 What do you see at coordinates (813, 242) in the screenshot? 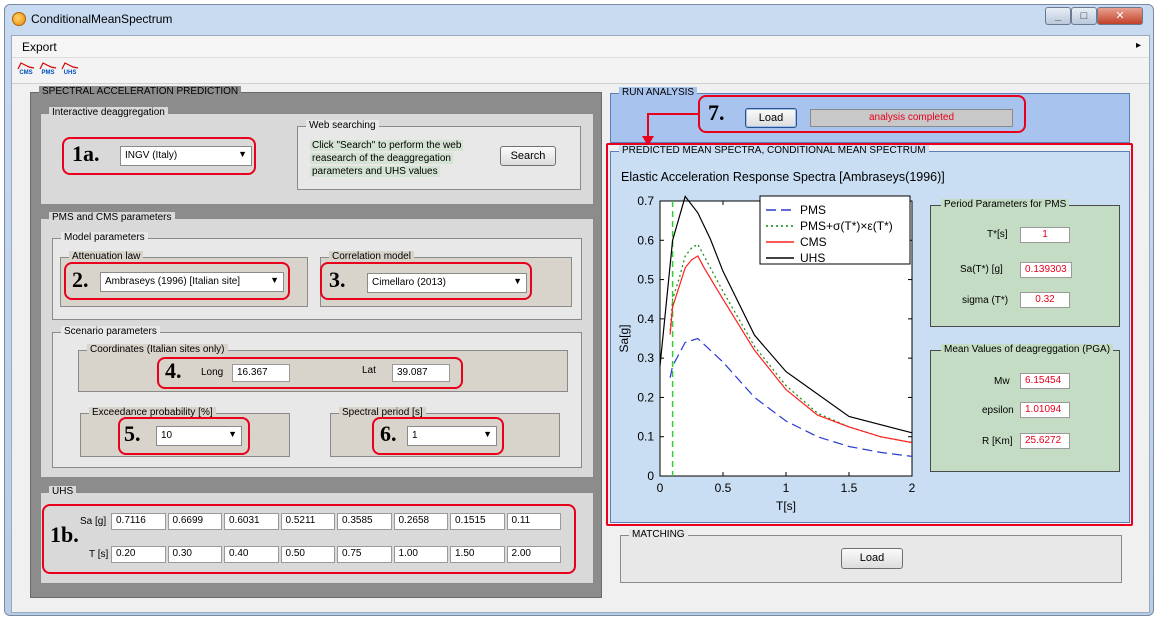
I see `legend-entry: CMS` at bounding box center [813, 242].